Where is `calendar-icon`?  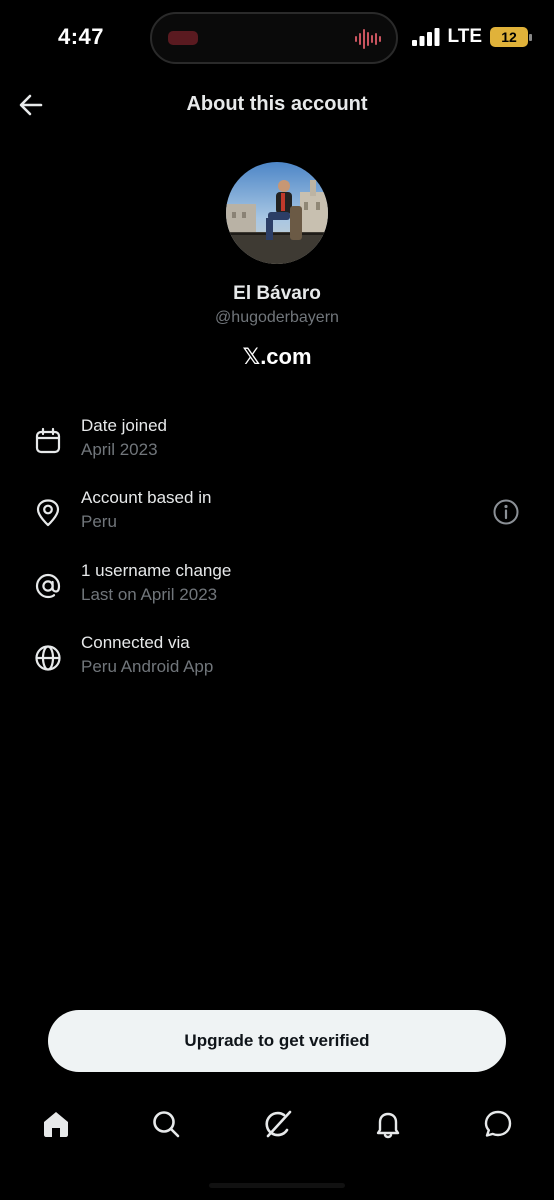 calendar-icon is located at coordinates (48, 440).